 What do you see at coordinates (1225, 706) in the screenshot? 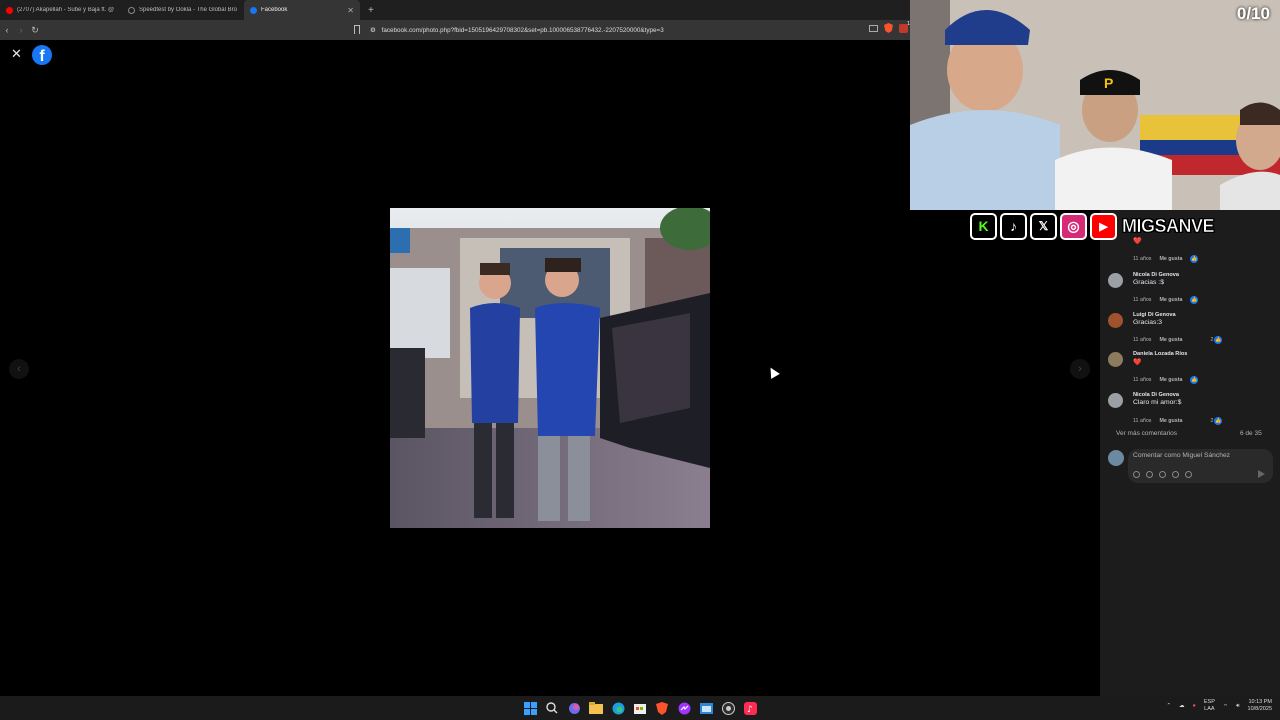
I see `wifi-icon: ⌔` at bounding box center [1225, 706].